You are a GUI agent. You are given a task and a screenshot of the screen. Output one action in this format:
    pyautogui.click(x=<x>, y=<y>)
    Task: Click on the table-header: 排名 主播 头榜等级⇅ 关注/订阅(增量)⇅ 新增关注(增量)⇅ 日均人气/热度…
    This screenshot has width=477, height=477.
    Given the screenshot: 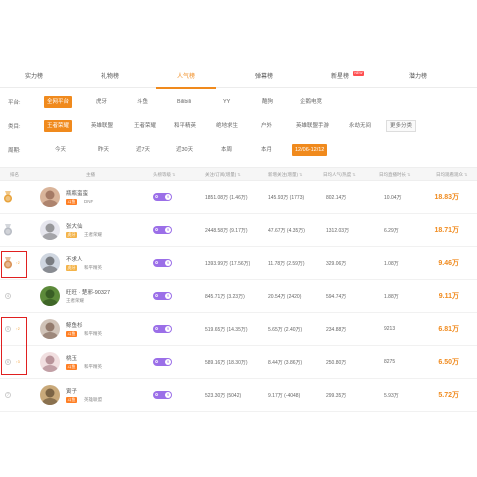 What is the action you would take?
    pyautogui.click(x=238, y=174)
    